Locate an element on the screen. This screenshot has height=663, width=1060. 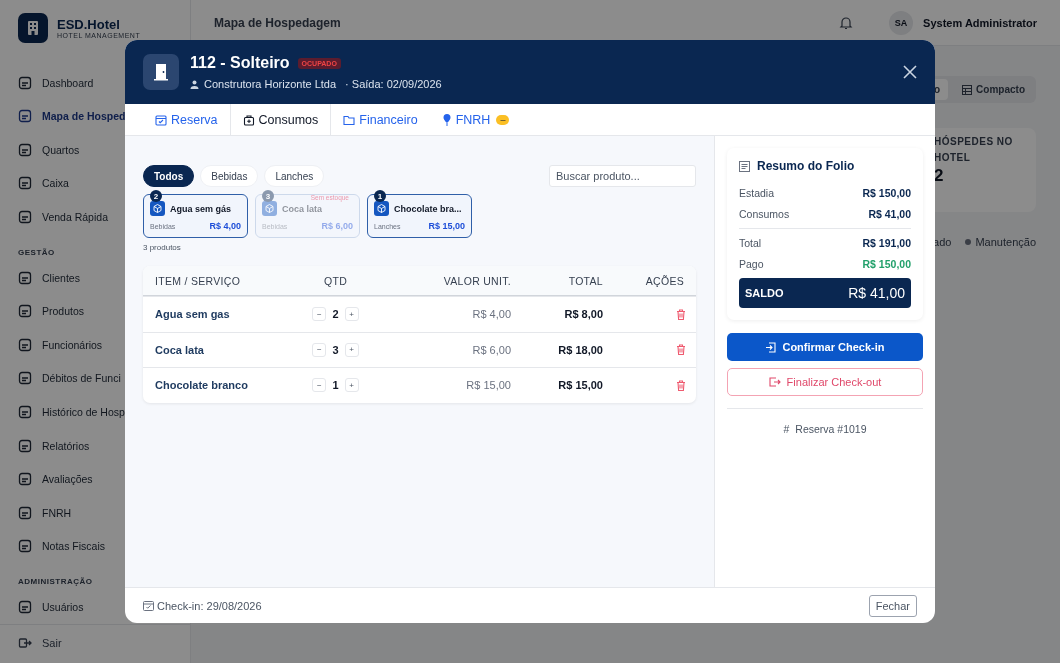
checkout-button: Finalizar Check-out is located at coordinates (825, 382).